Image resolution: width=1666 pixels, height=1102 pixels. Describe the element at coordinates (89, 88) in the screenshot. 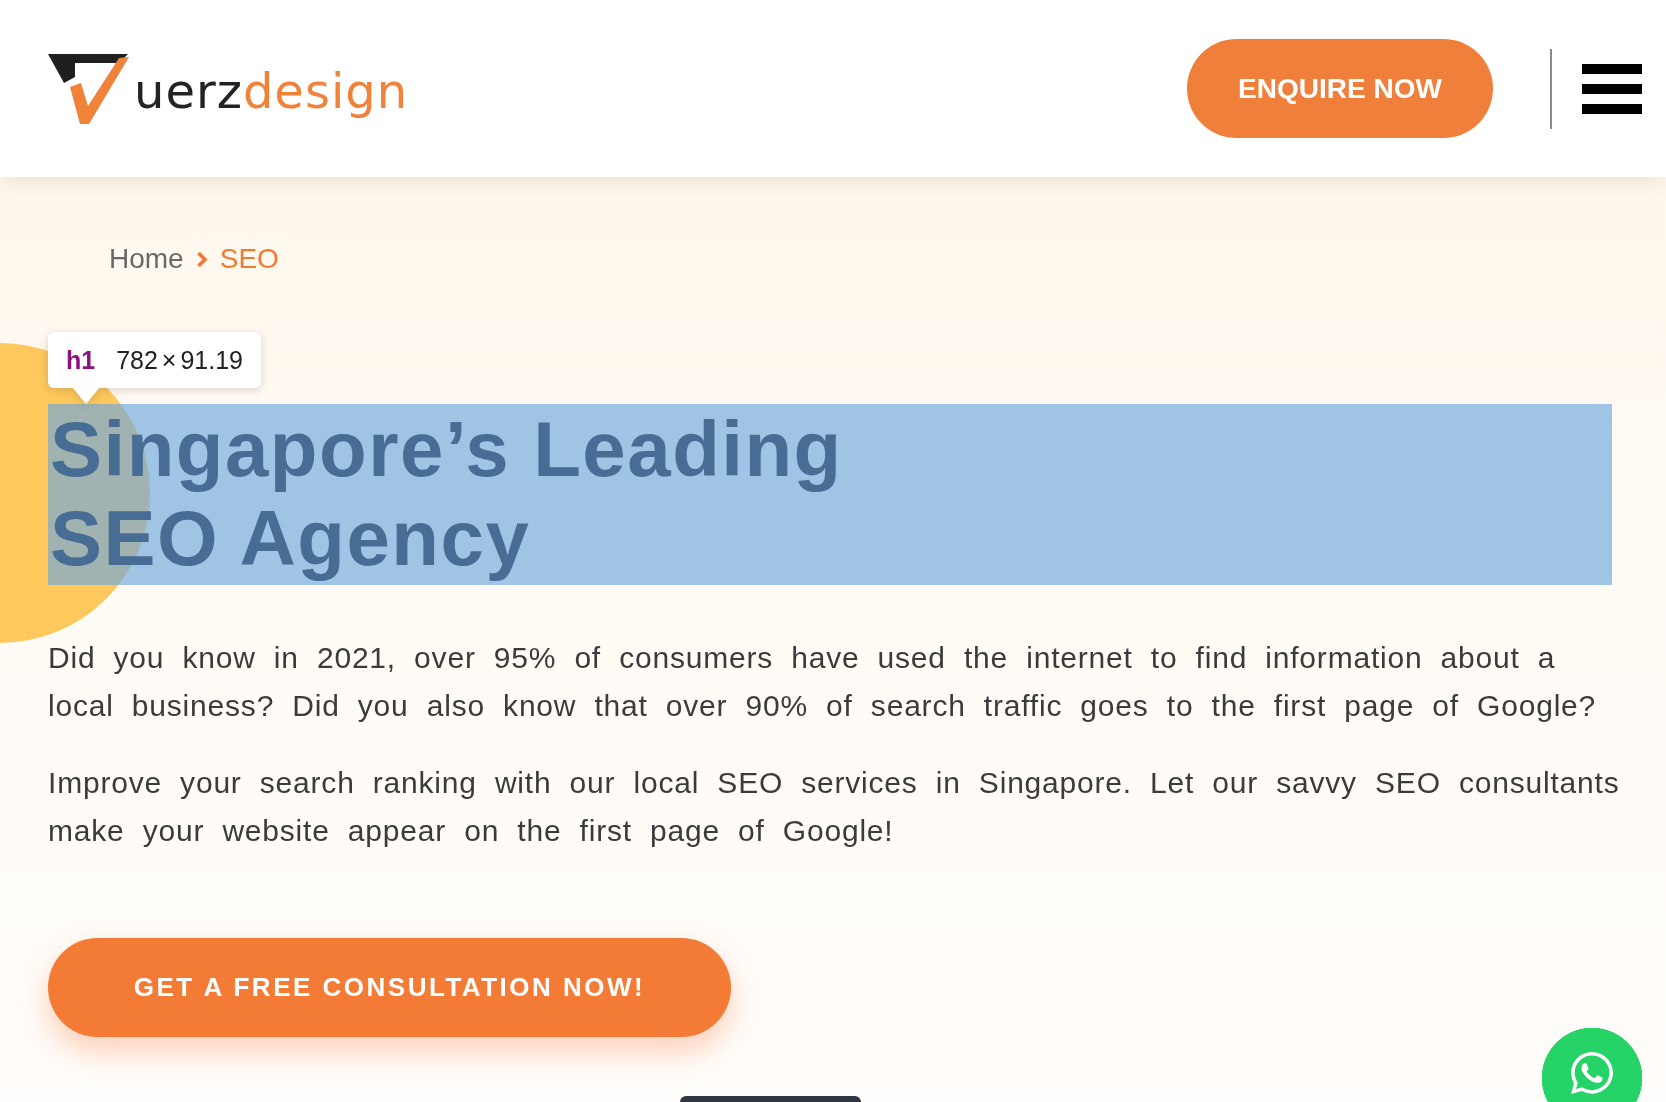

I see `check-triangle-logo-icon` at that location.